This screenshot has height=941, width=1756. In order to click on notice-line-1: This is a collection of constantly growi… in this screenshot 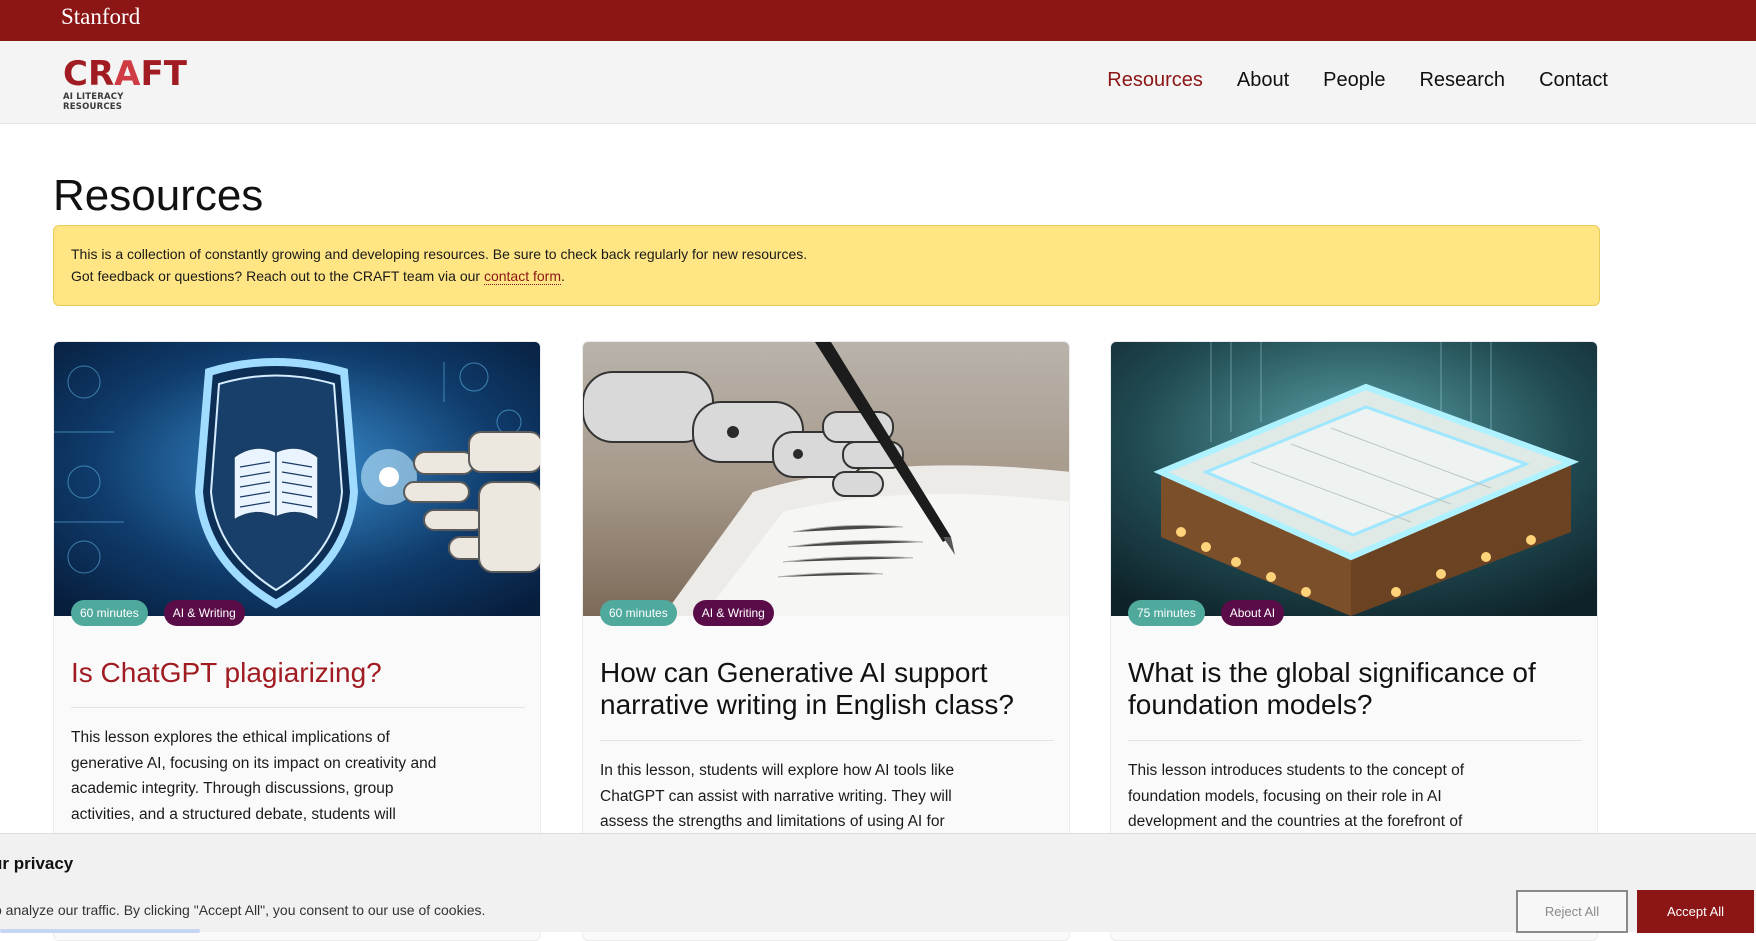, I will do `click(439, 254)`.